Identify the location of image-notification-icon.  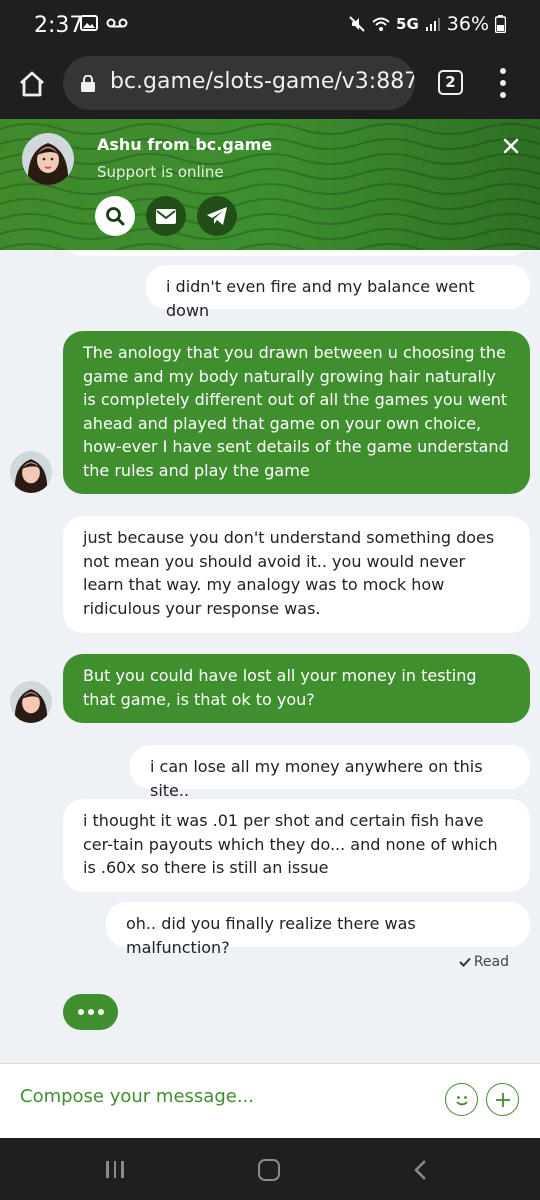
(89, 23).